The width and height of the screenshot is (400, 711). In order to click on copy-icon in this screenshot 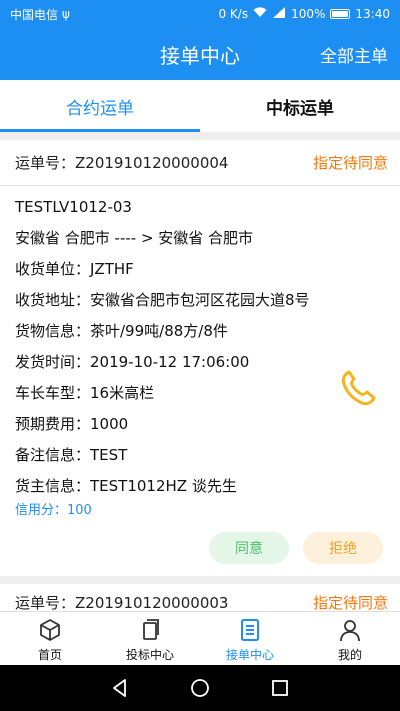, I will do `click(151, 629)`.